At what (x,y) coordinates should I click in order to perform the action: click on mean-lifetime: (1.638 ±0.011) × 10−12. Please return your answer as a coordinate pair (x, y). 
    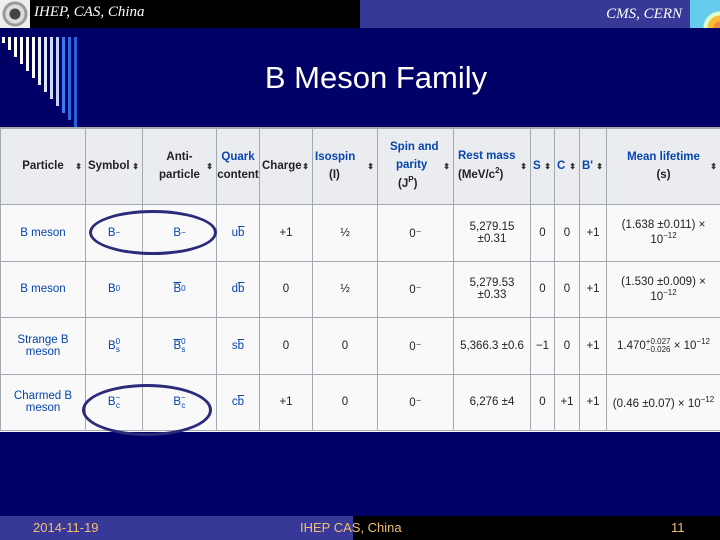
    Looking at the image, I should click on (663, 233).